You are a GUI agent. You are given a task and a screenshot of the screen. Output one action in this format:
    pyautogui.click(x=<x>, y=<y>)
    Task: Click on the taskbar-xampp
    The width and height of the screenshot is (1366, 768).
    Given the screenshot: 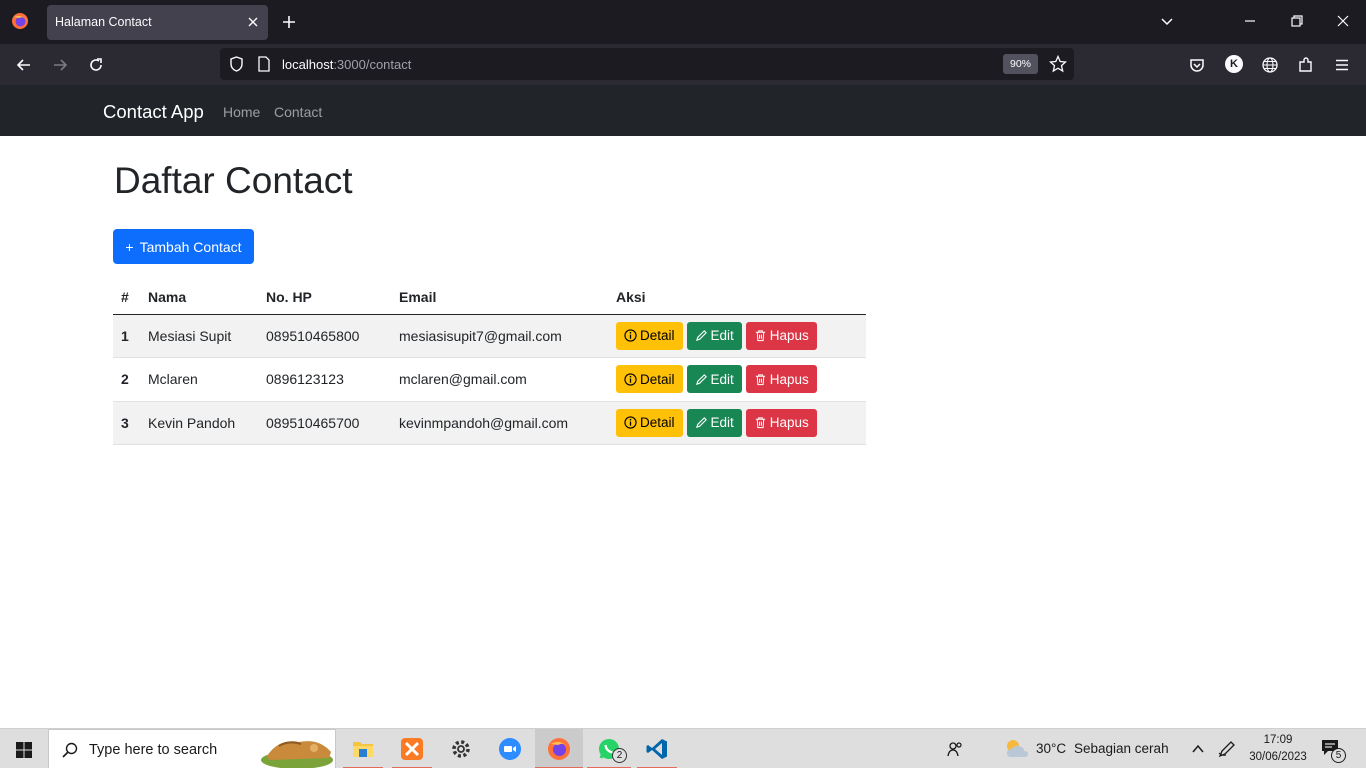 What is the action you would take?
    pyautogui.click(x=412, y=748)
    